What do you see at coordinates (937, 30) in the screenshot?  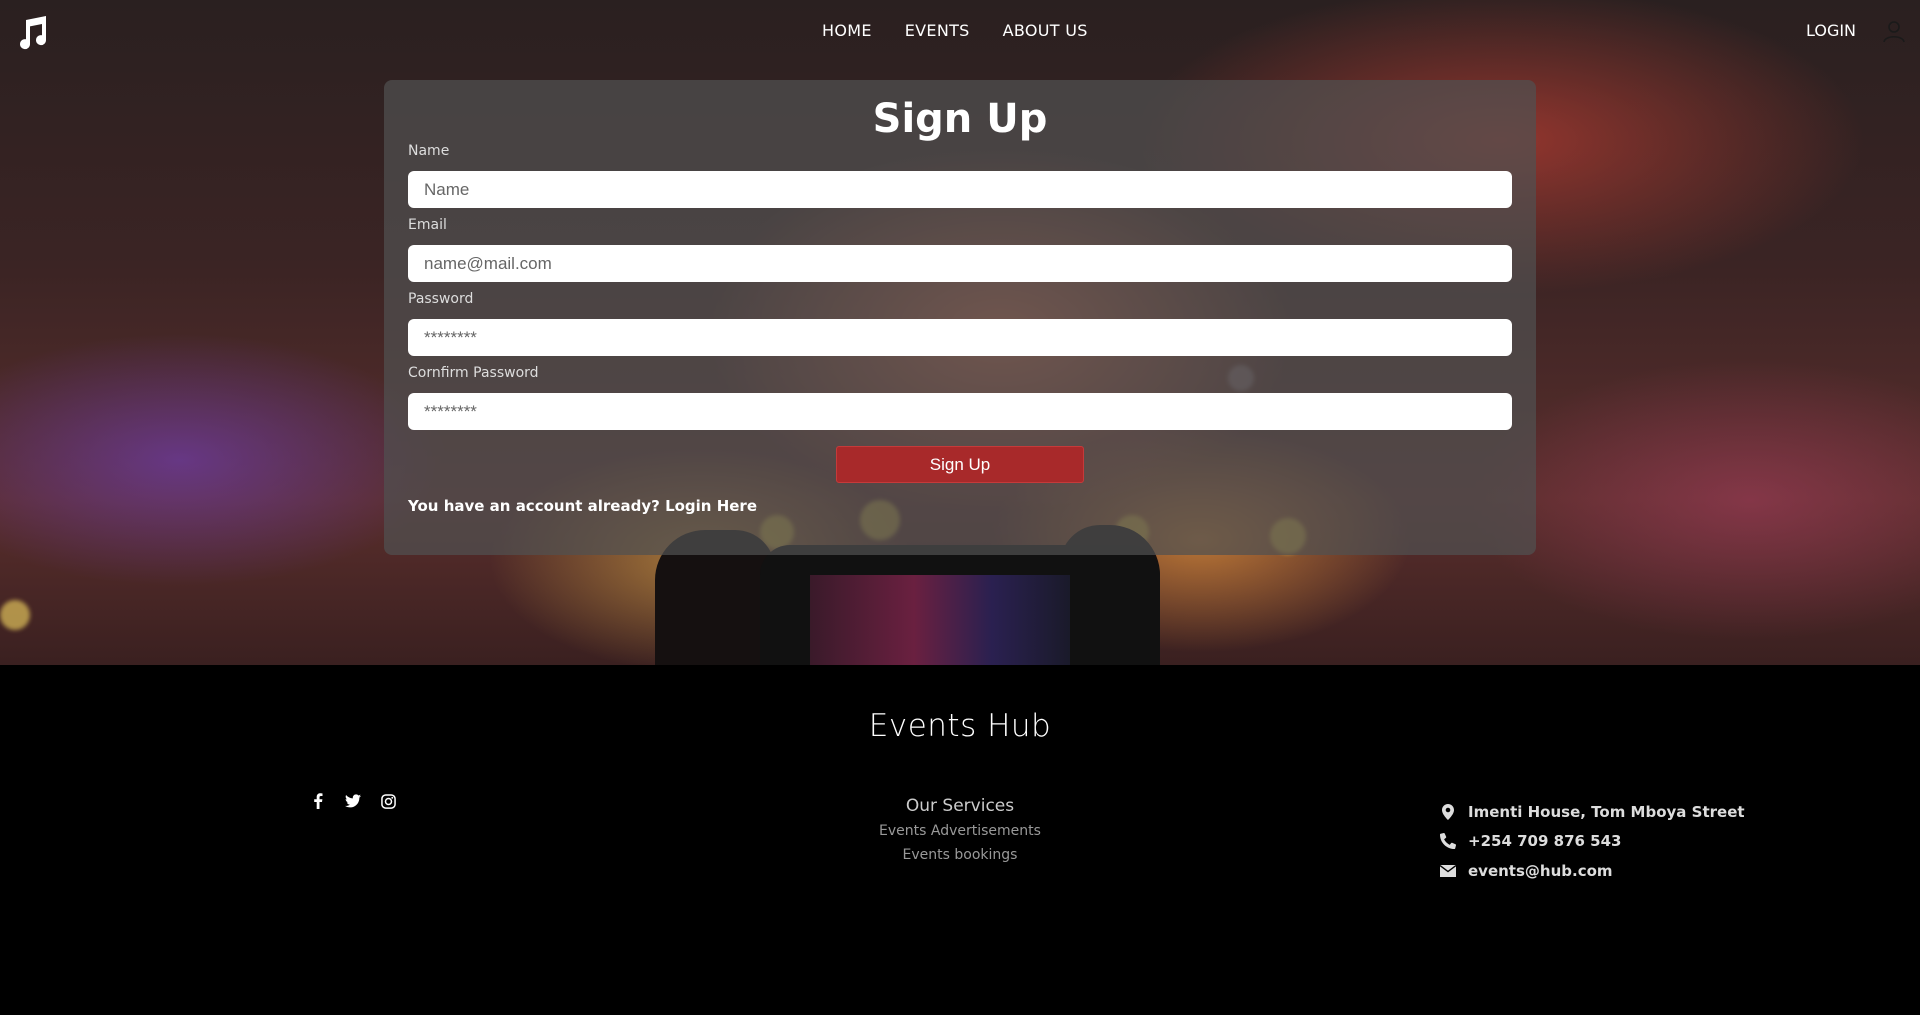 I see `nav-events-link: EVENTS` at bounding box center [937, 30].